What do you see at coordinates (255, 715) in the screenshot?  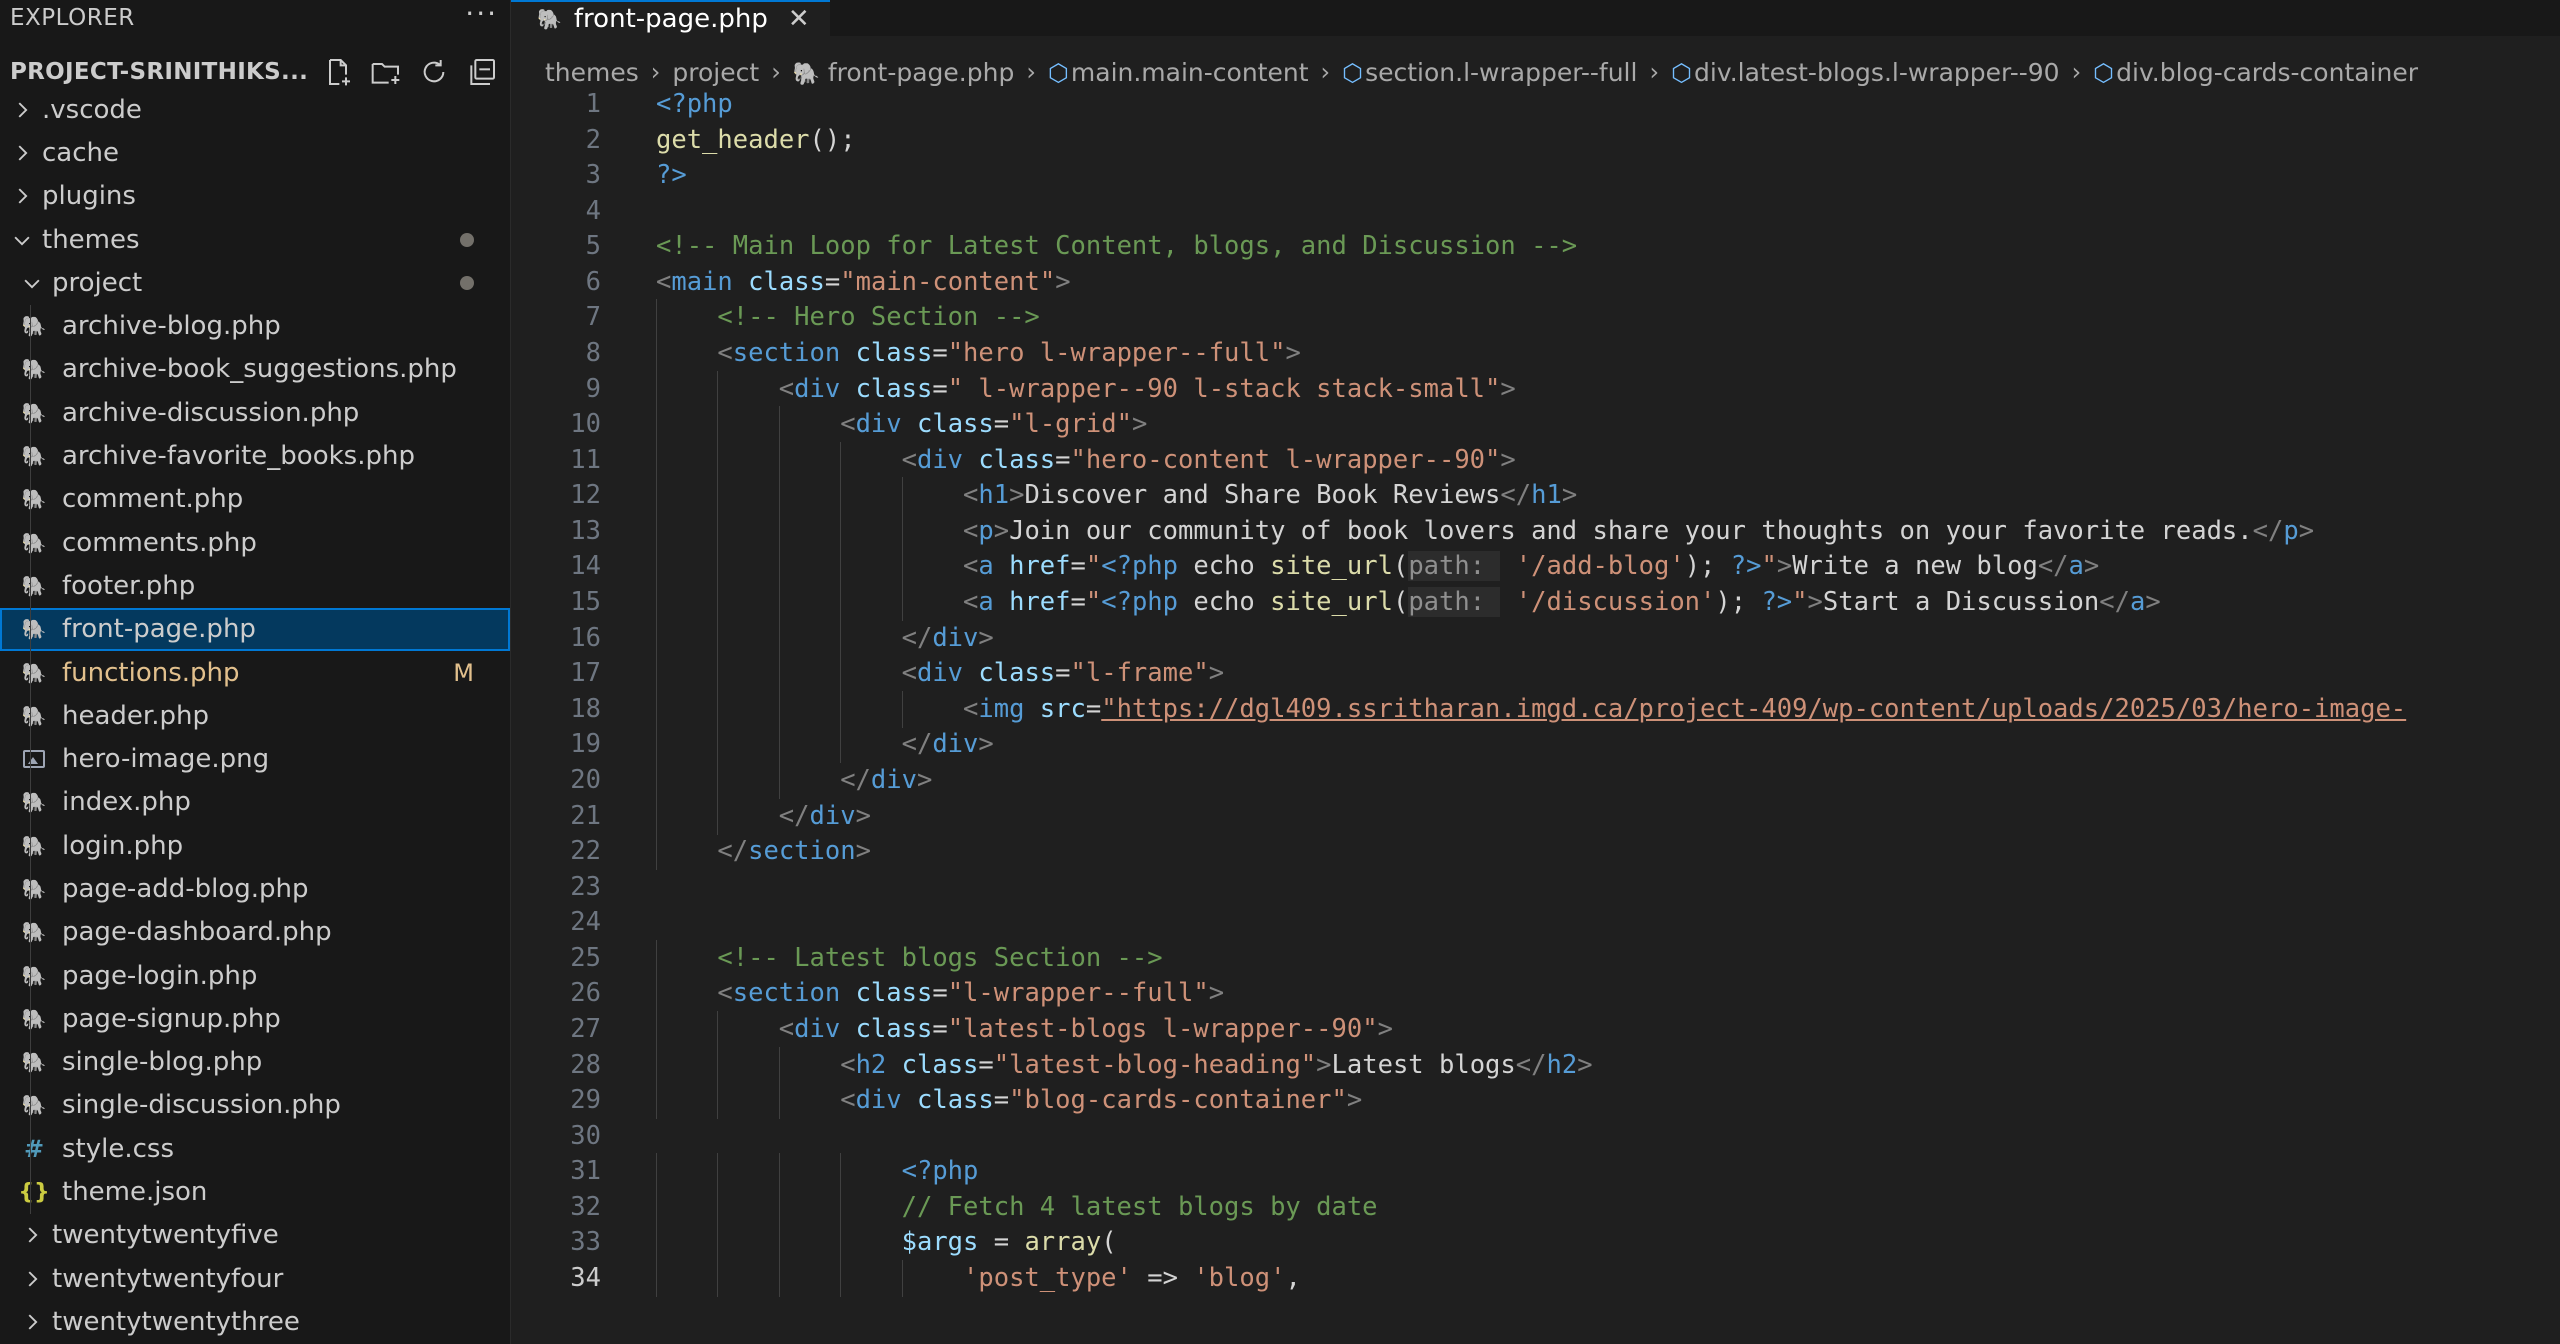 I see `file-item: 🐘 header.php` at bounding box center [255, 715].